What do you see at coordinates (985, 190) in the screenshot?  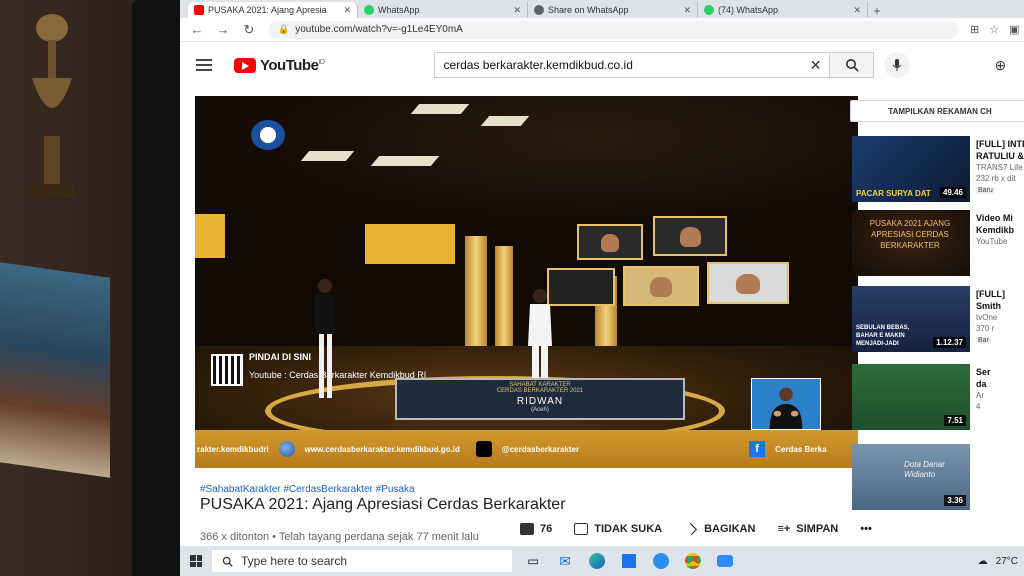 I see `new-badge: Baru` at bounding box center [985, 190].